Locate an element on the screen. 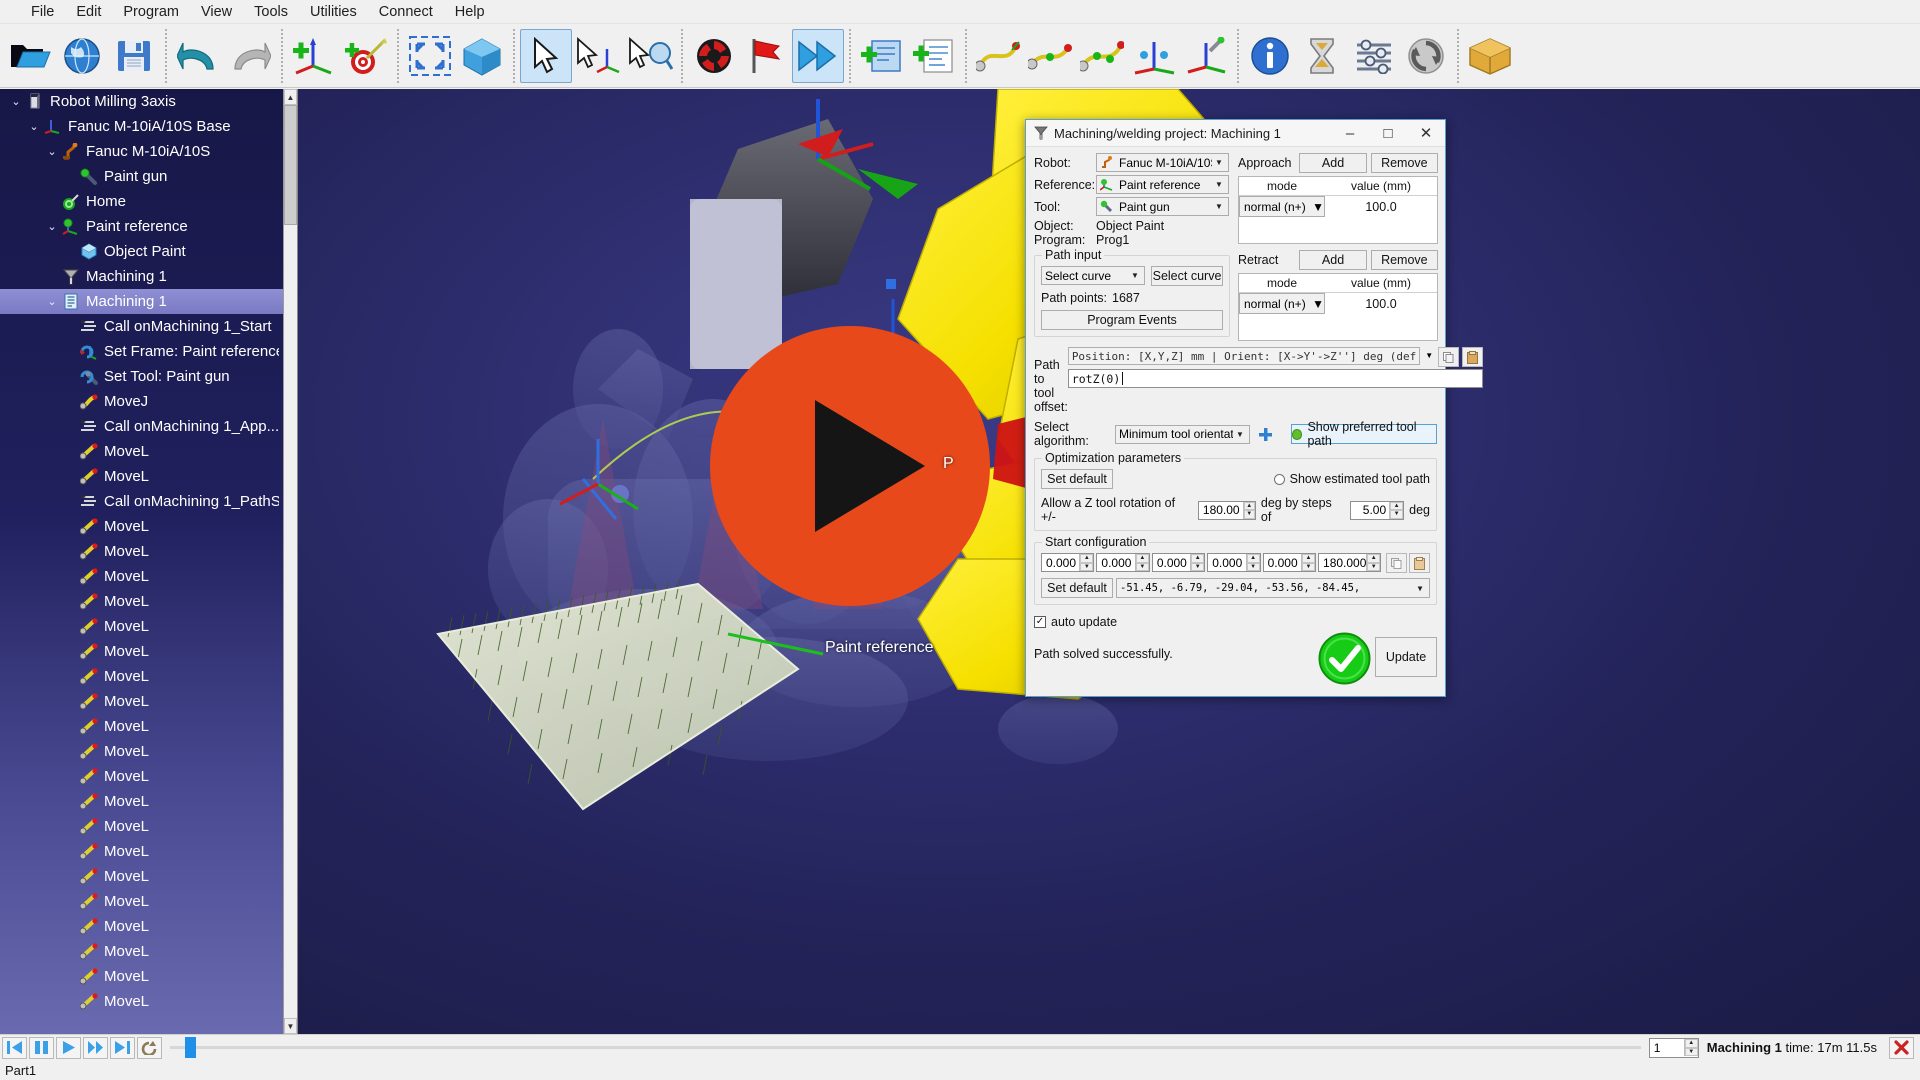 This screenshot has width=1920, height=1080. curve-follow-project-icon is located at coordinates (998, 56).